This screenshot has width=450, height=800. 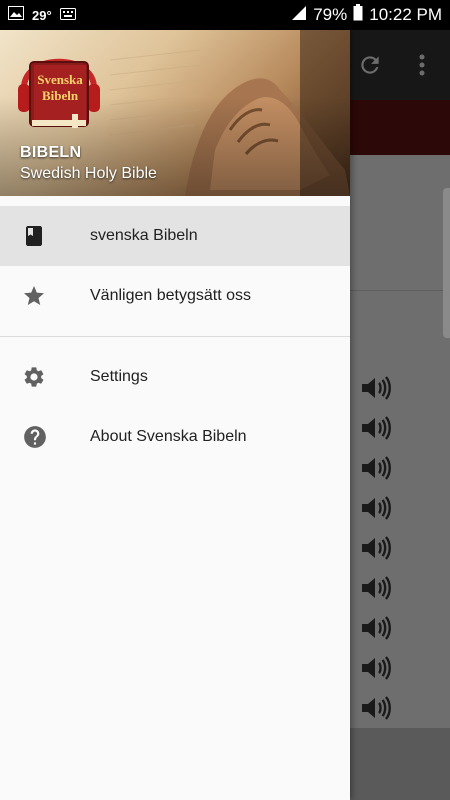 What do you see at coordinates (144, 235) in the screenshot?
I see `menu-label-svenska-bibeln: svenska Bibeln` at bounding box center [144, 235].